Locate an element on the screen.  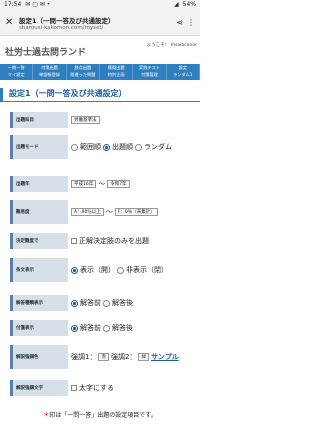
nav-item-mock: 模擬出題 特別企画 is located at coordinates (117, 72).